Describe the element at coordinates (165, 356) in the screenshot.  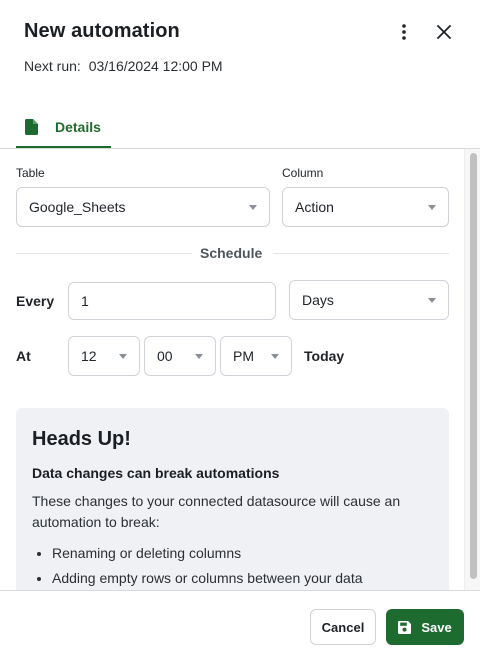
I see `minute-value: 00` at that location.